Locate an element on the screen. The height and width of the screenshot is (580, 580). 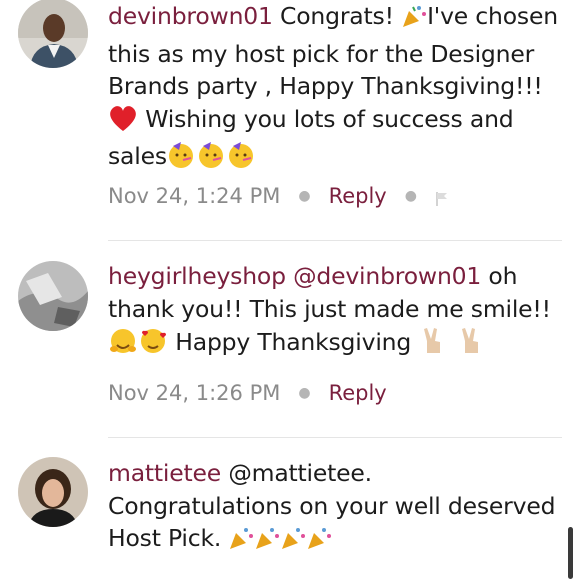
flag-icon is located at coordinates (442, 197).